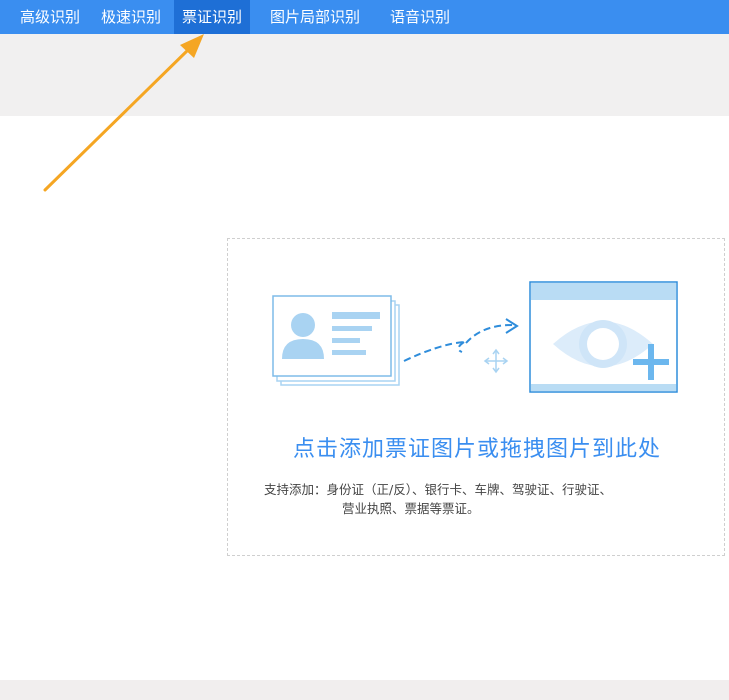 The height and width of the screenshot is (700, 729). I want to click on upload-illustration, so click(475, 337).